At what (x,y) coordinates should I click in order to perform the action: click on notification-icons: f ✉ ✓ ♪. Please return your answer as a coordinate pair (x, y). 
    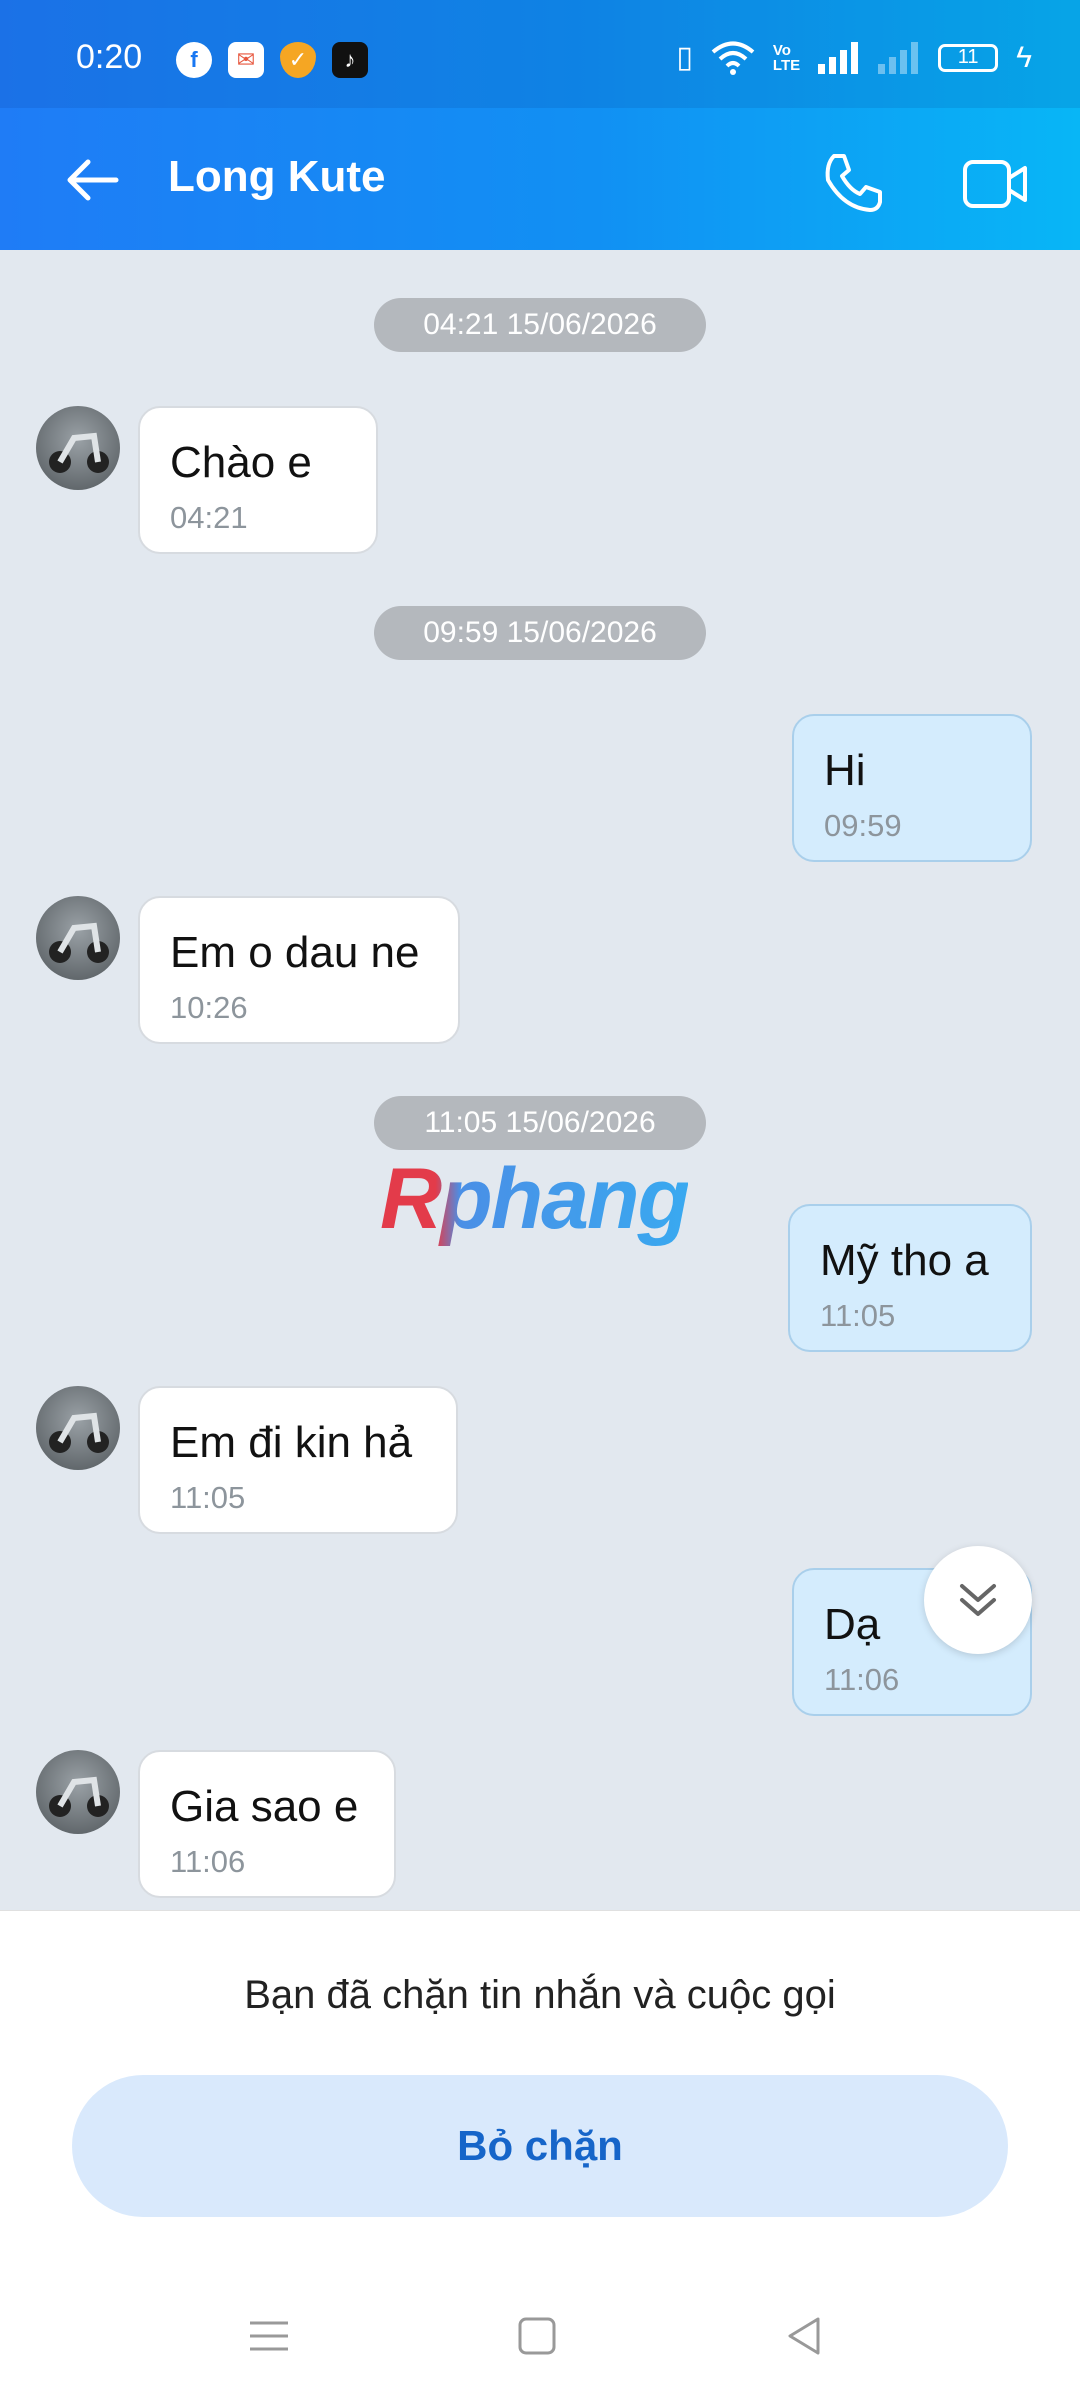
    Looking at the image, I should click on (272, 60).